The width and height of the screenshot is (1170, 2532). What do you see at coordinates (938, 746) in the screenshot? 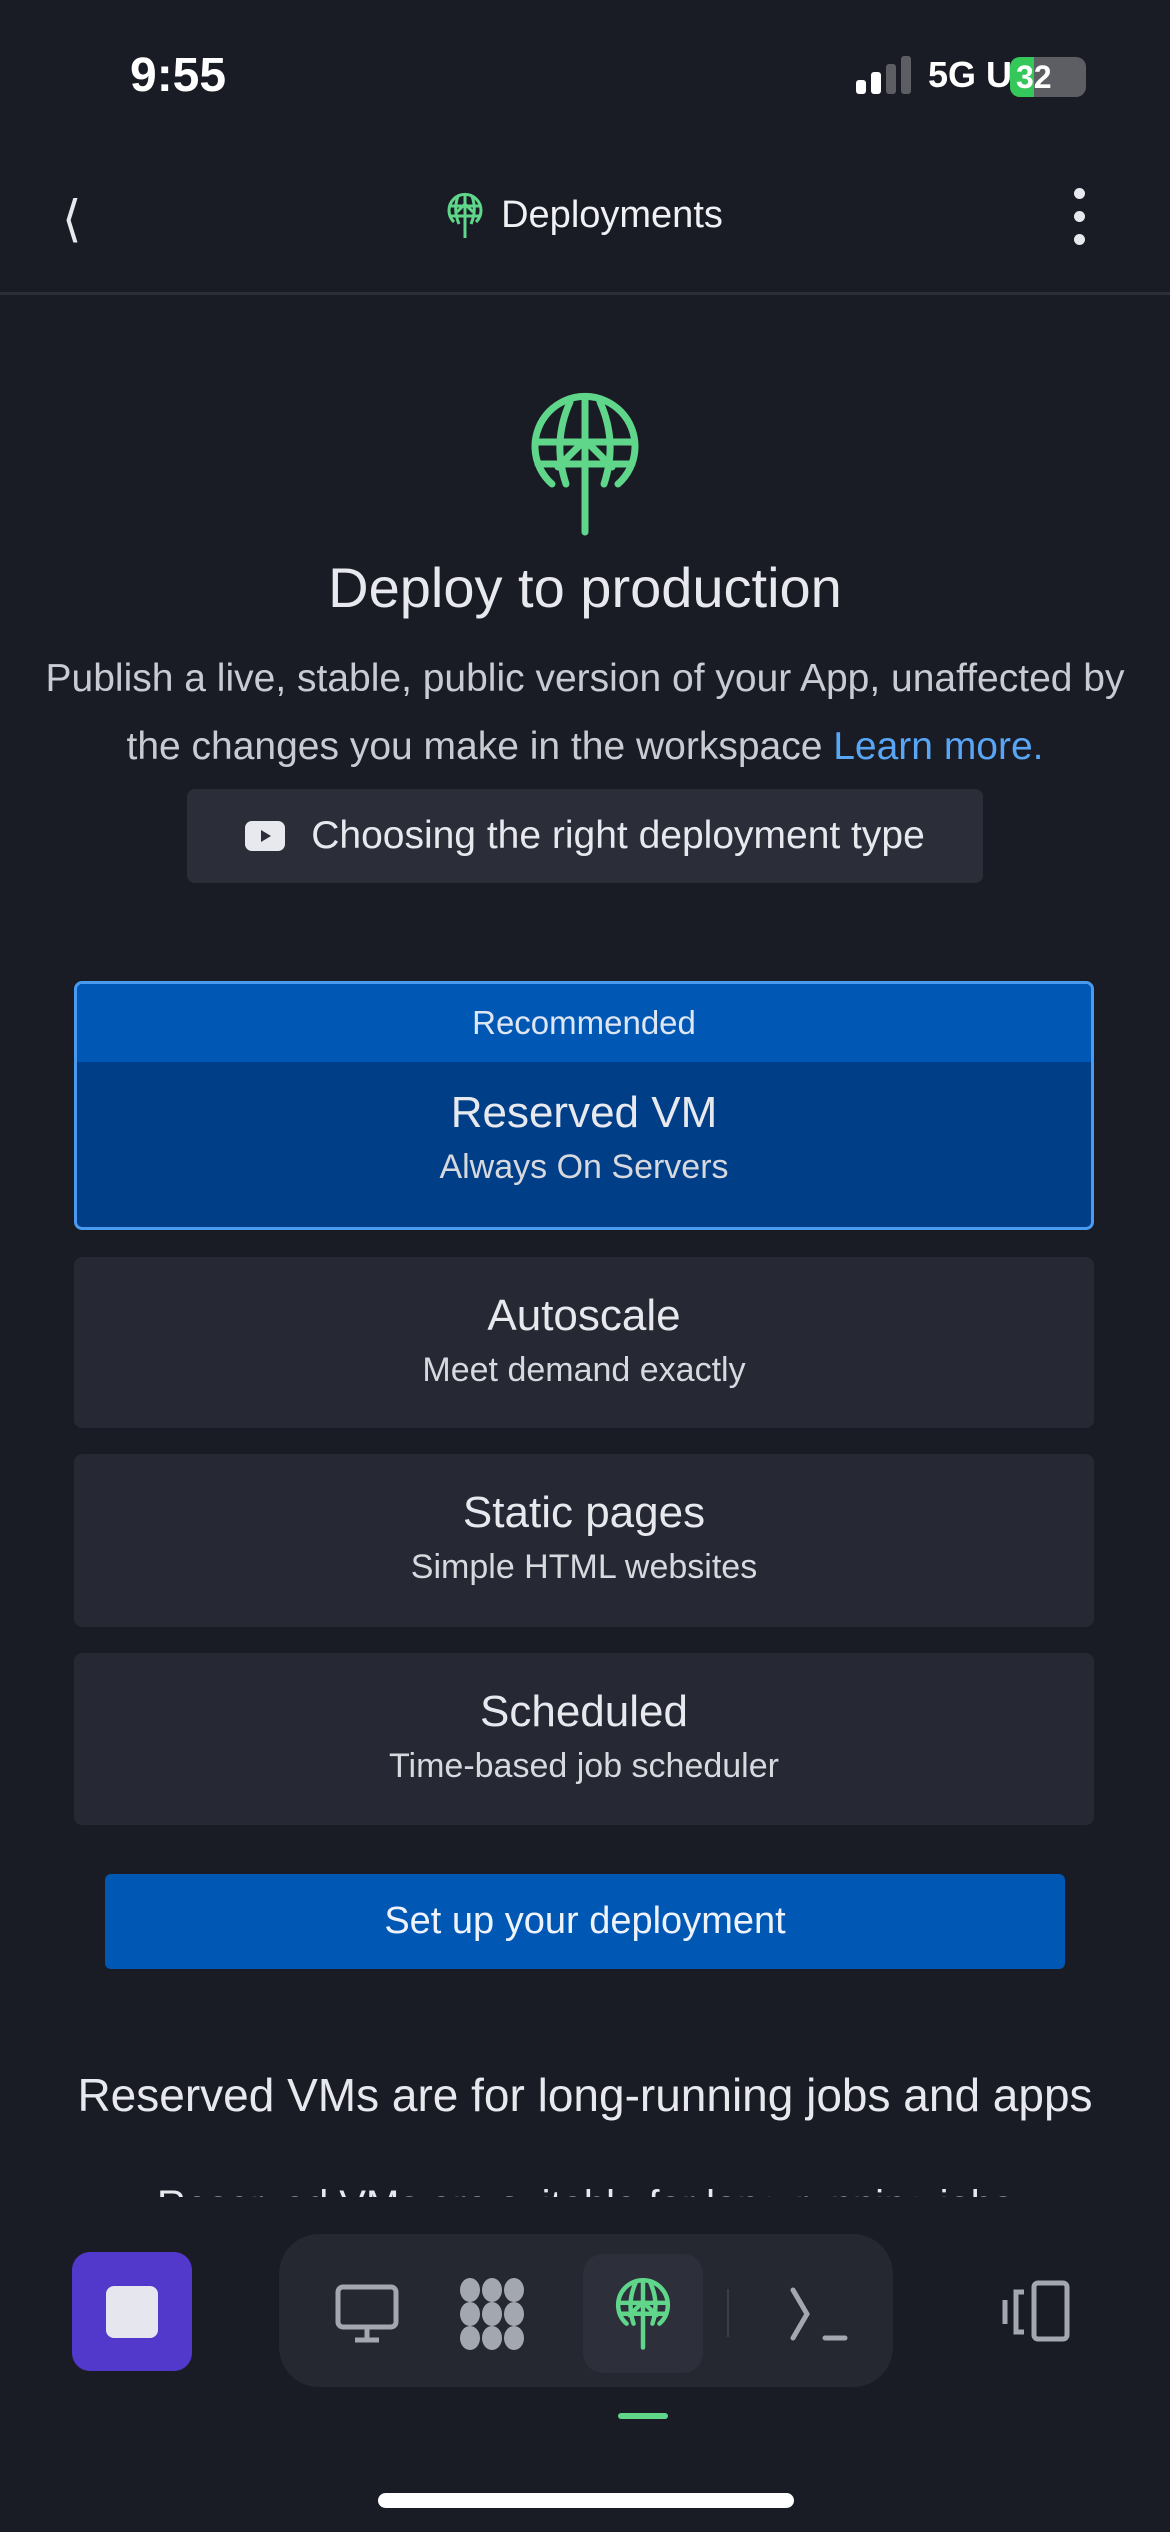
I see `learn-more-link: Learn more.` at bounding box center [938, 746].